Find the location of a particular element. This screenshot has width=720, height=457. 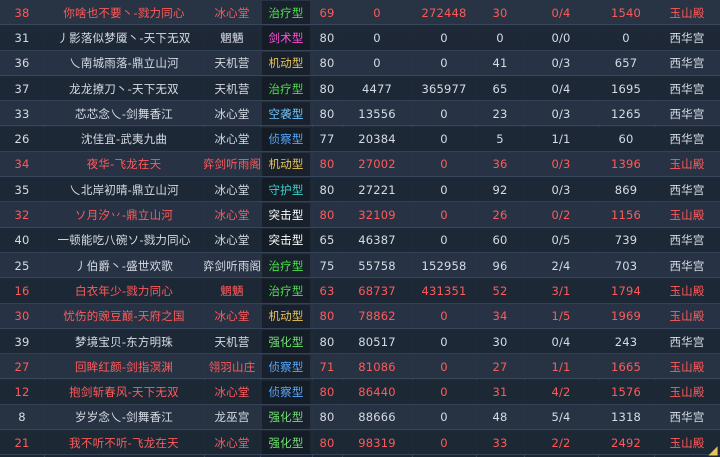

role-type-cell: 治疗型 is located at coordinates (286, 265).